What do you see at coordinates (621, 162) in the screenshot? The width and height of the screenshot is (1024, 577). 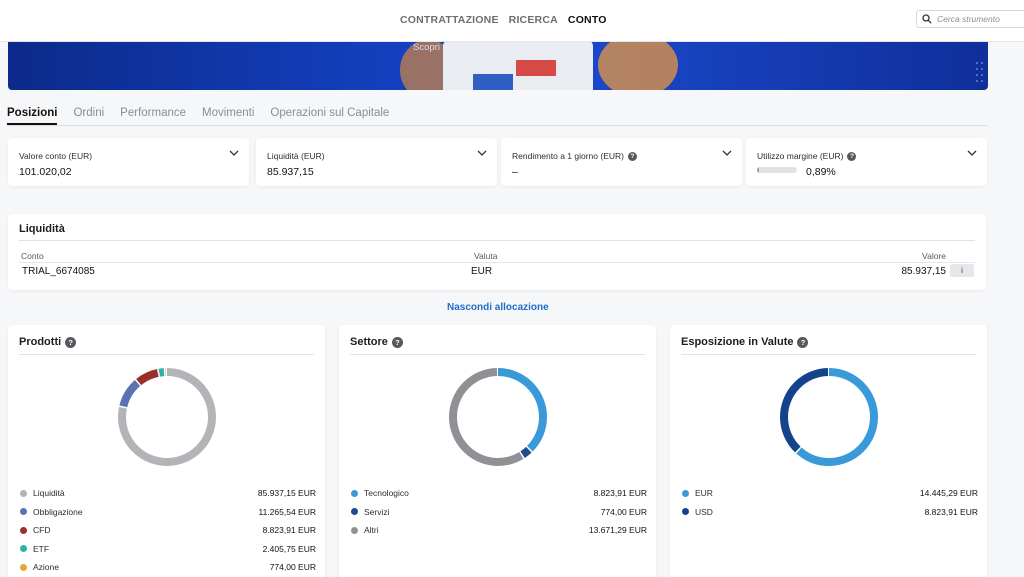 I see `metric-card-rendimento: Rendimento a 1 giorno (EUR)? –` at bounding box center [621, 162].